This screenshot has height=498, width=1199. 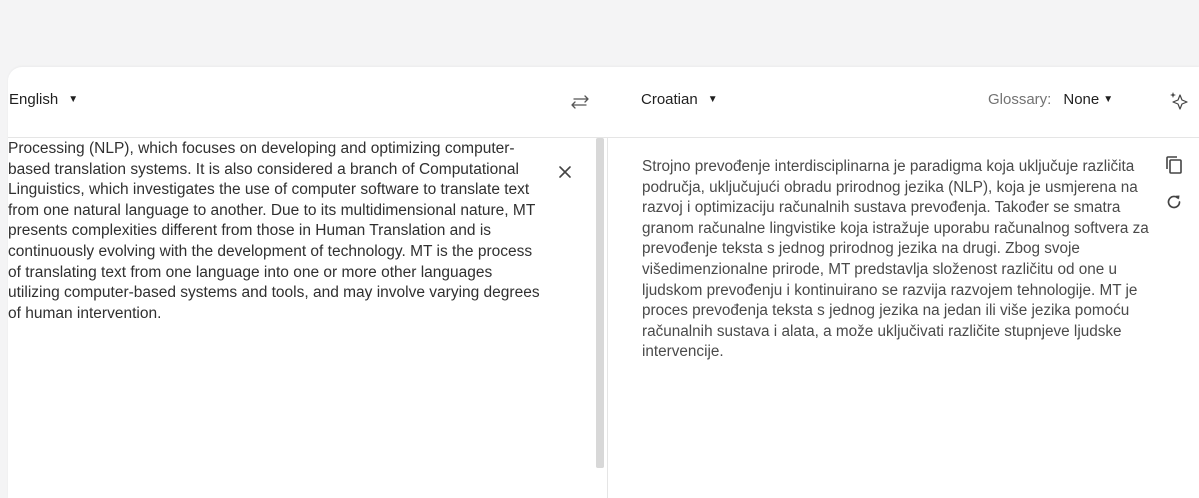 What do you see at coordinates (1174, 165) in the screenshot?
I see `copy-icon` at bounding box center [1174, 165].